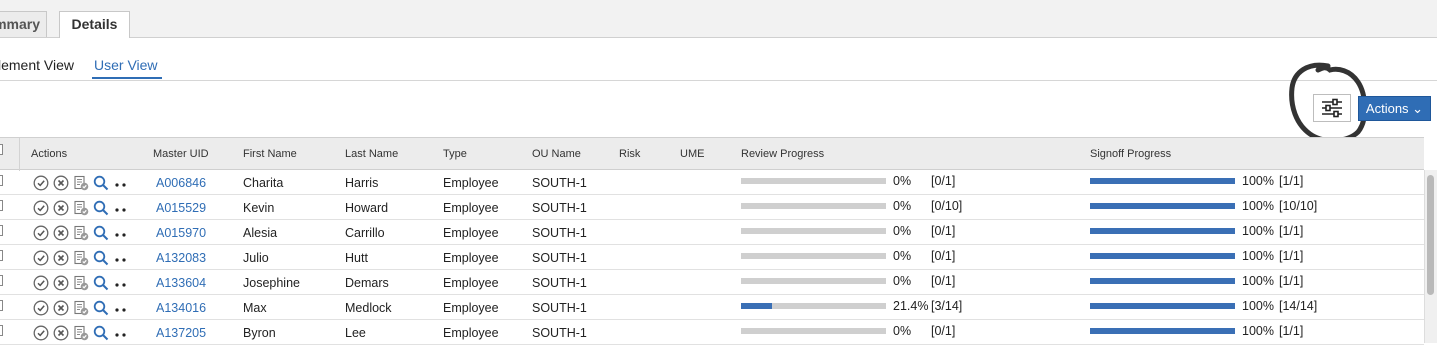 Image resolution: width=1437 pixels, height=346 pixels. What do you see at coordinates (455, 154) in the screenshot?
I see `column-header-type: Type` at bounding box center [455, 154].